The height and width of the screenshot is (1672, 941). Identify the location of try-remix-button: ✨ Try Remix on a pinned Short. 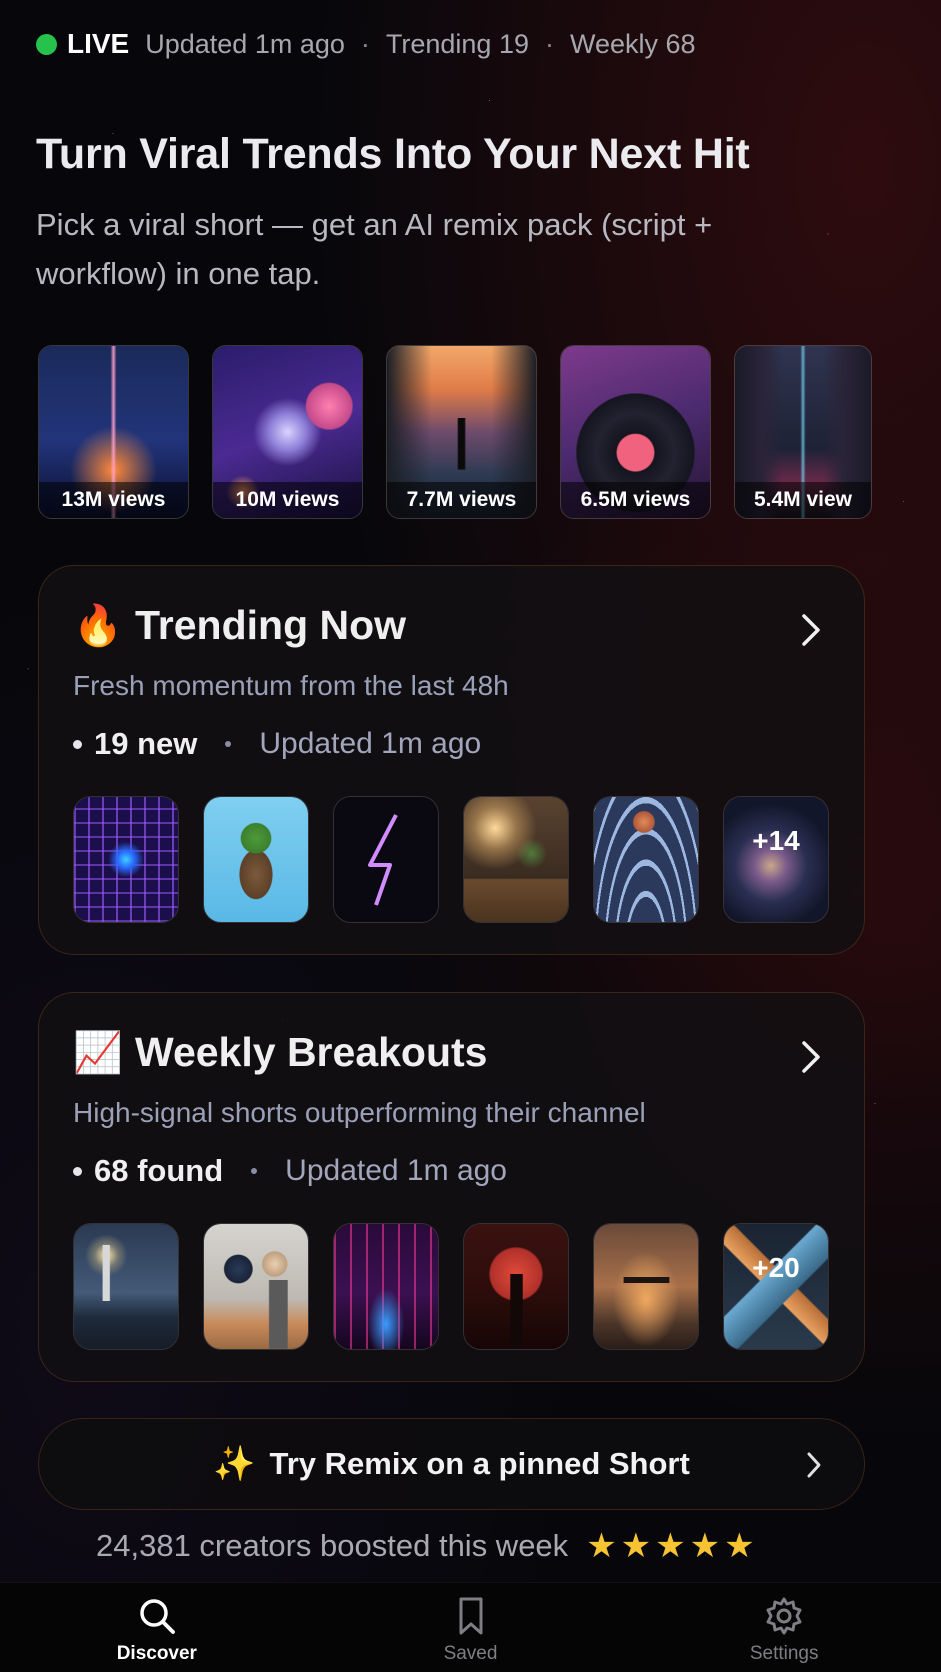
(451, 1464).